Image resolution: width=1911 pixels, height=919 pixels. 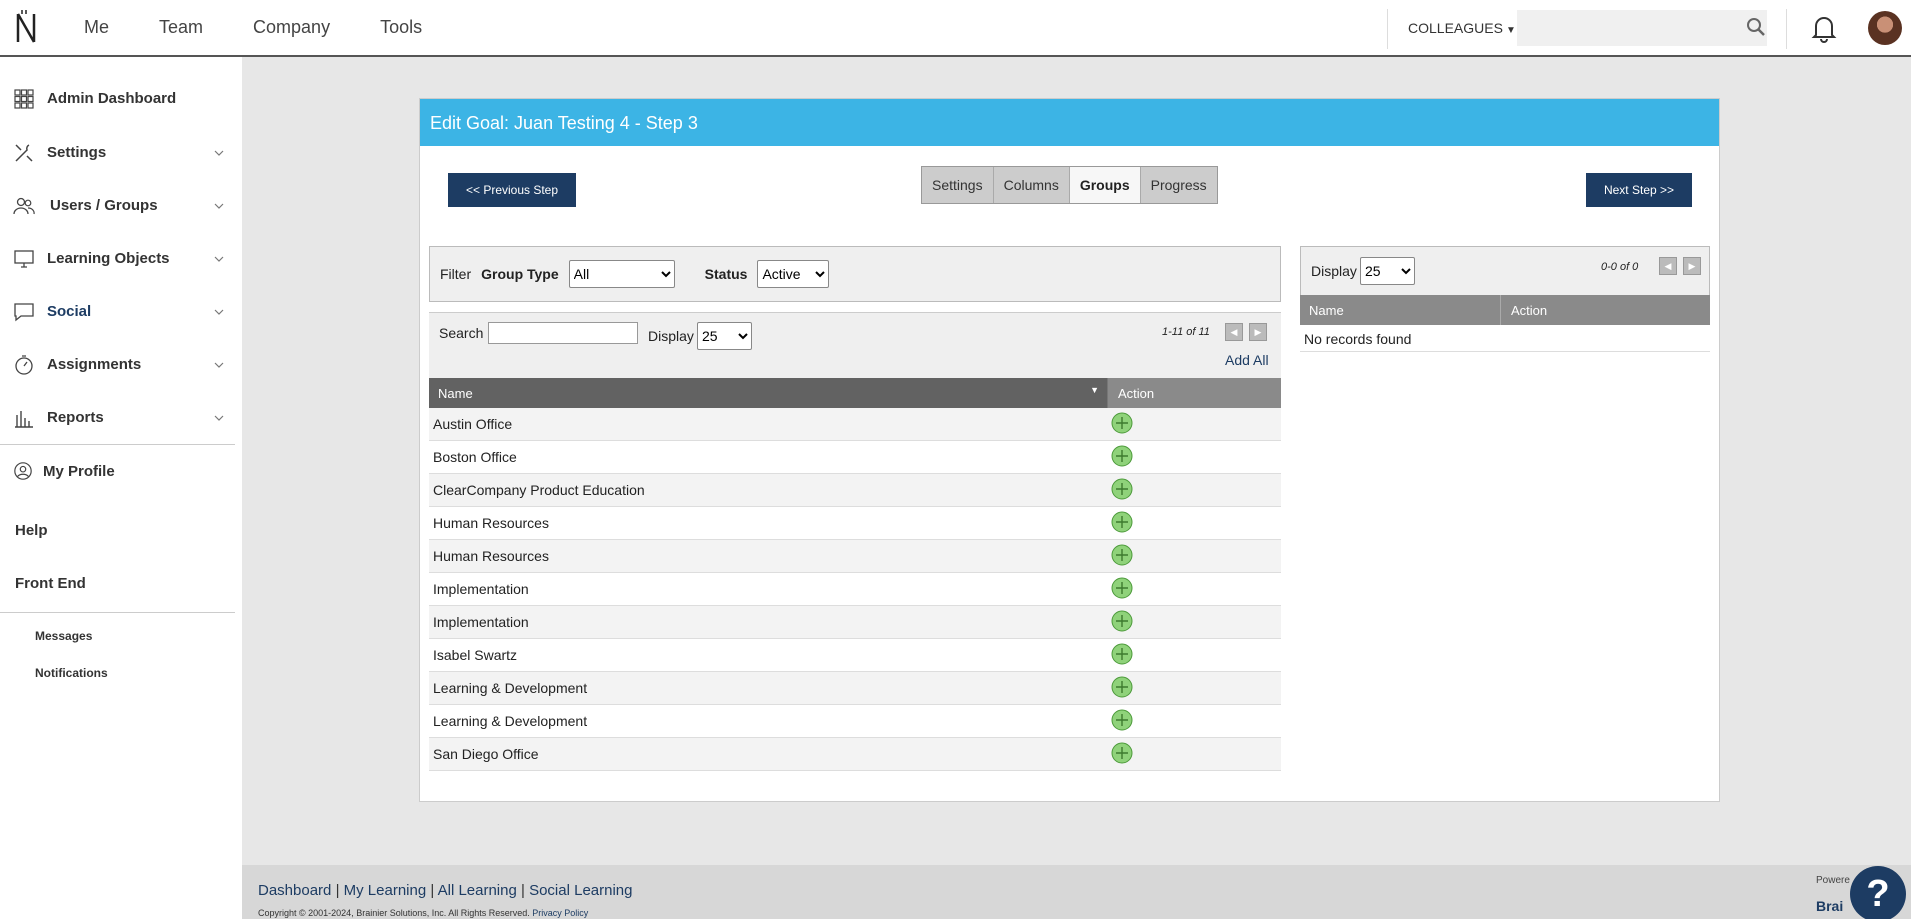 I want to click on nav-tools: Tools, so click(x=401, y=27).